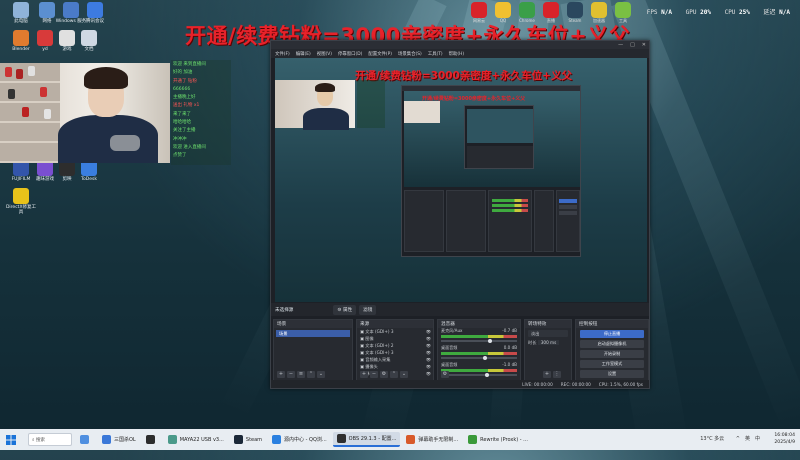  I want to click on tray-item: 中, so click(757, 439).